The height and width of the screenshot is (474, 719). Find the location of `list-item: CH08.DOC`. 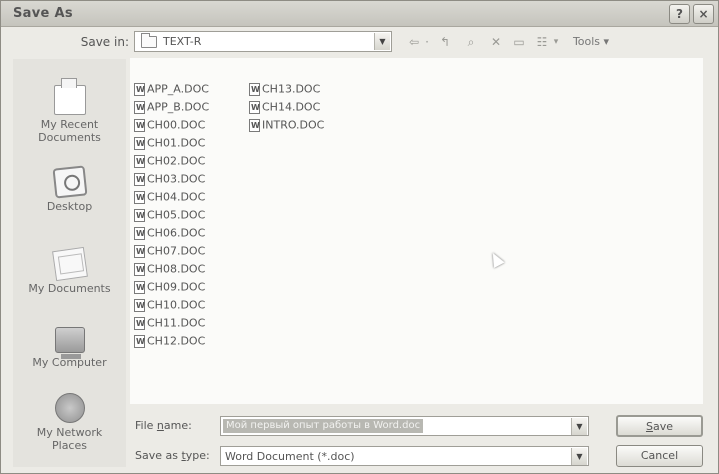

list-item: CH08.DOC is located at coordinates (169, 269).